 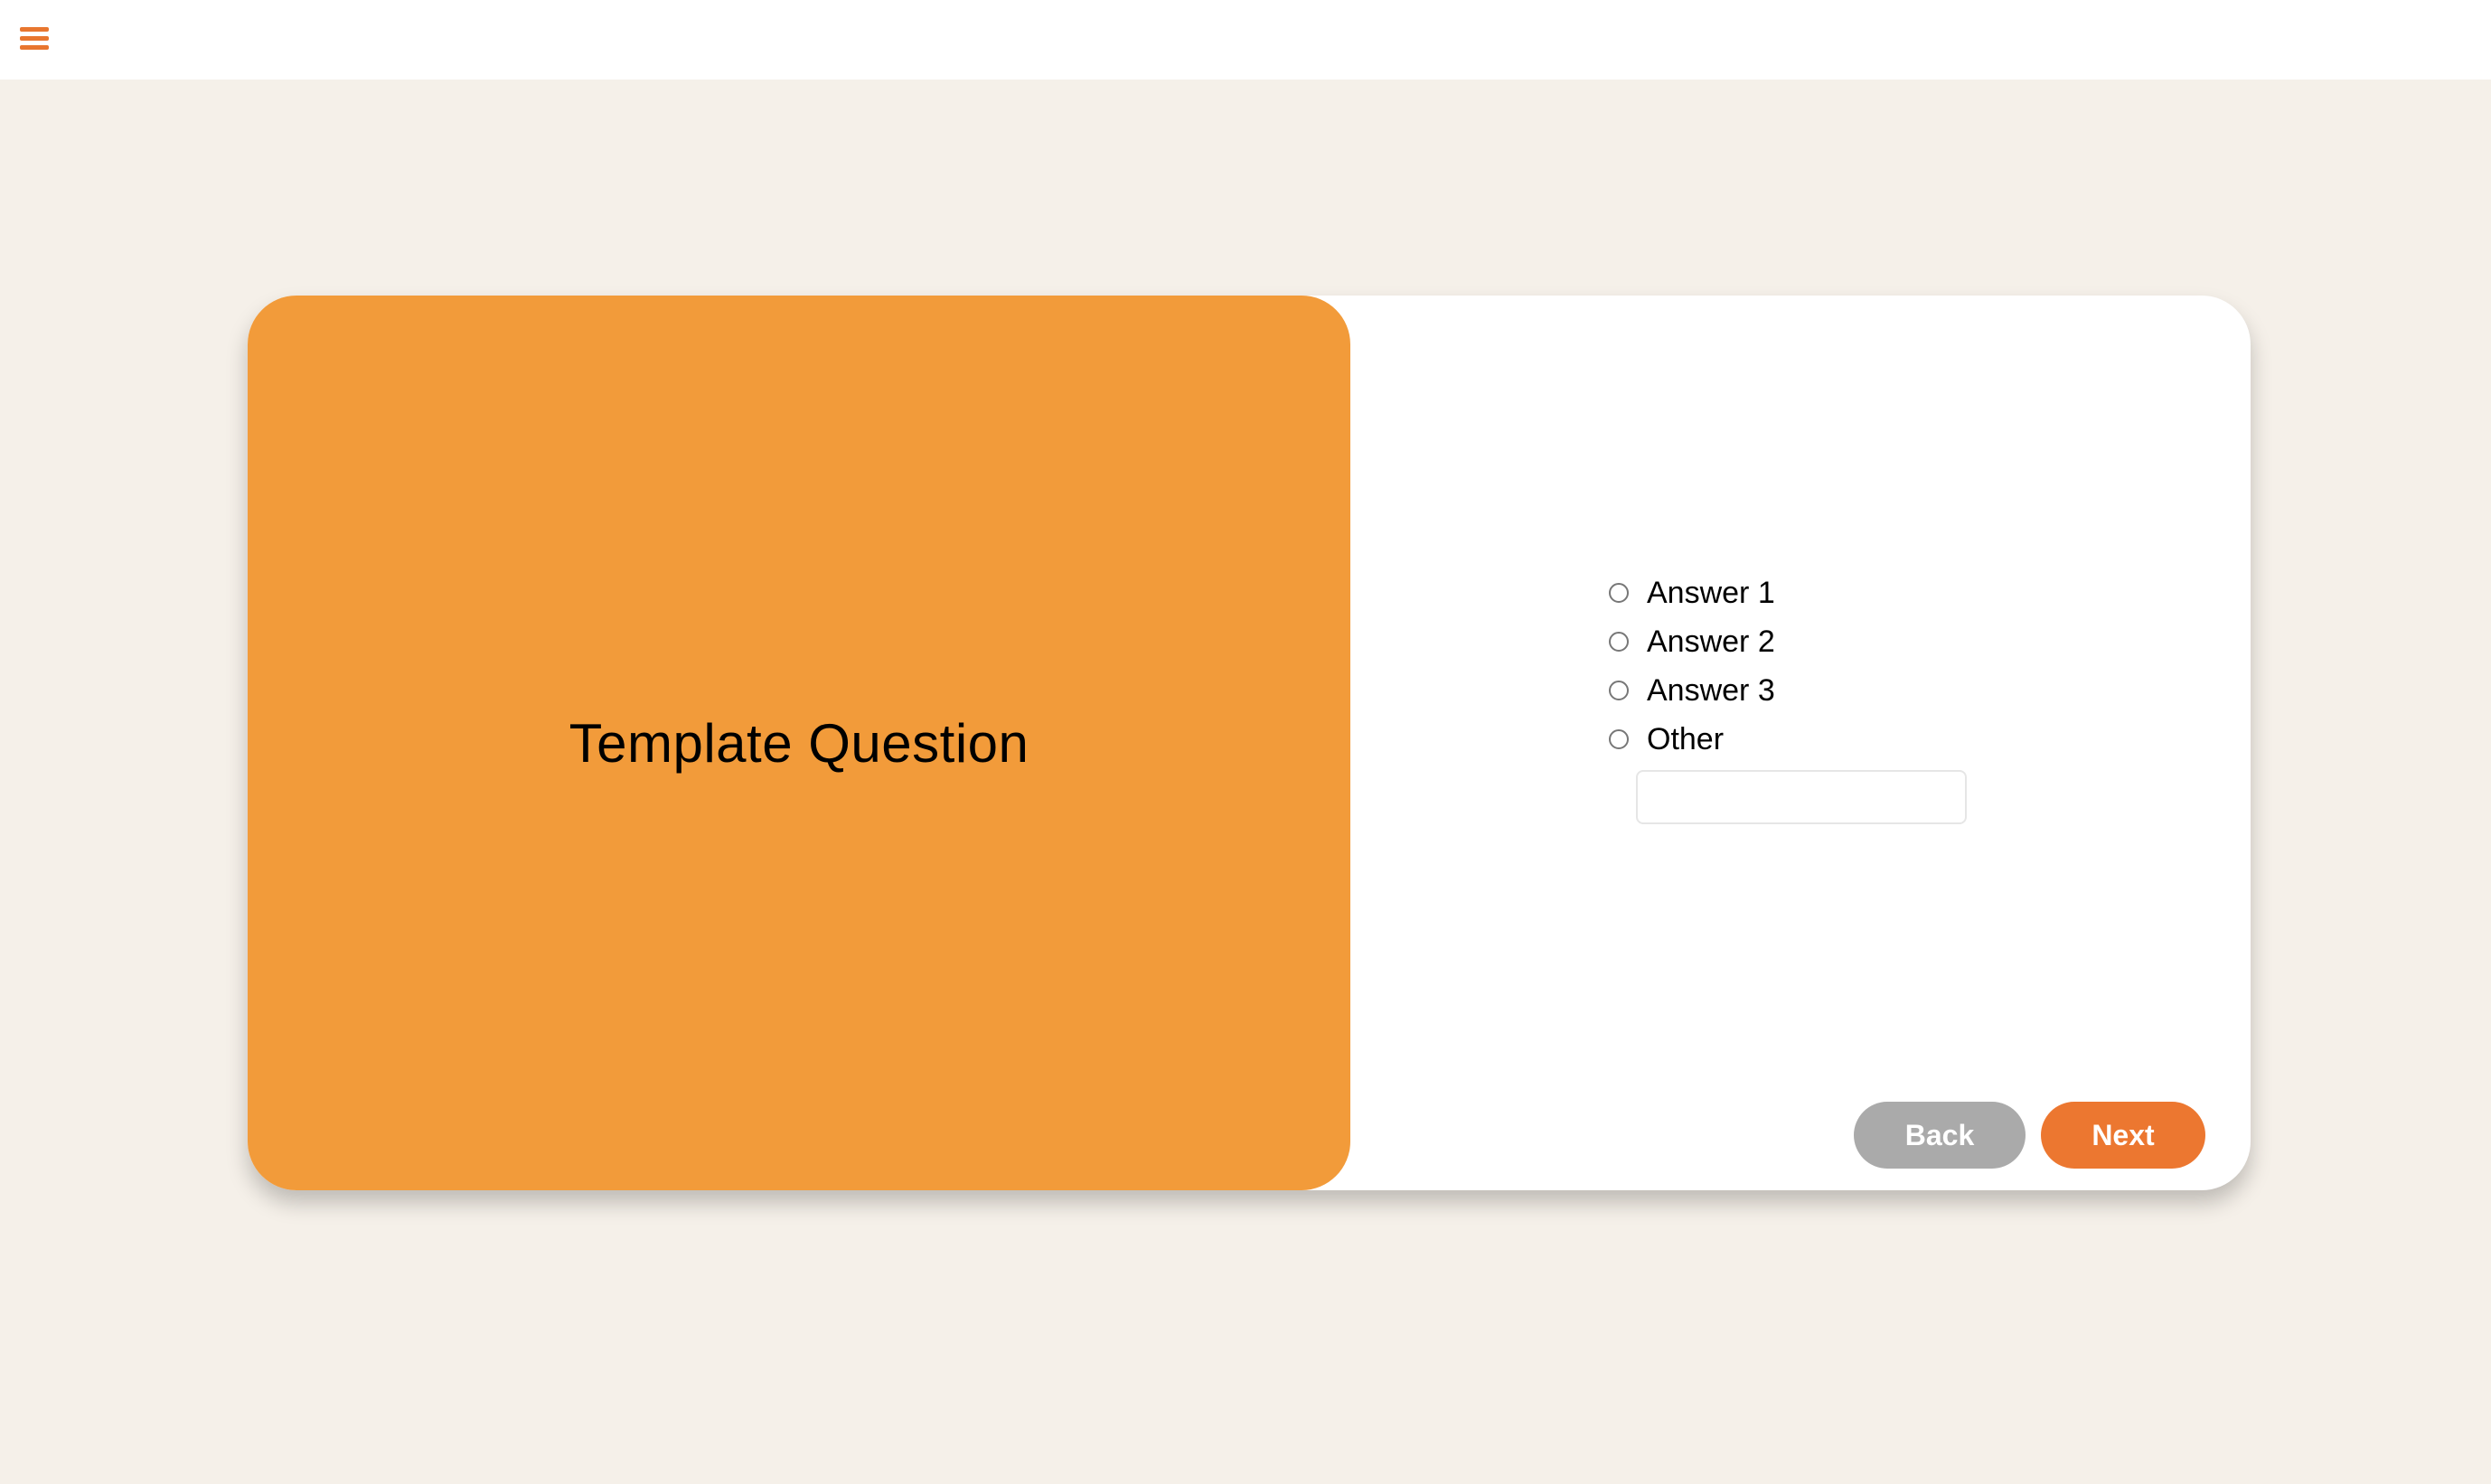 I want to click on next-button: Next, so click(x=2123, y=1135).